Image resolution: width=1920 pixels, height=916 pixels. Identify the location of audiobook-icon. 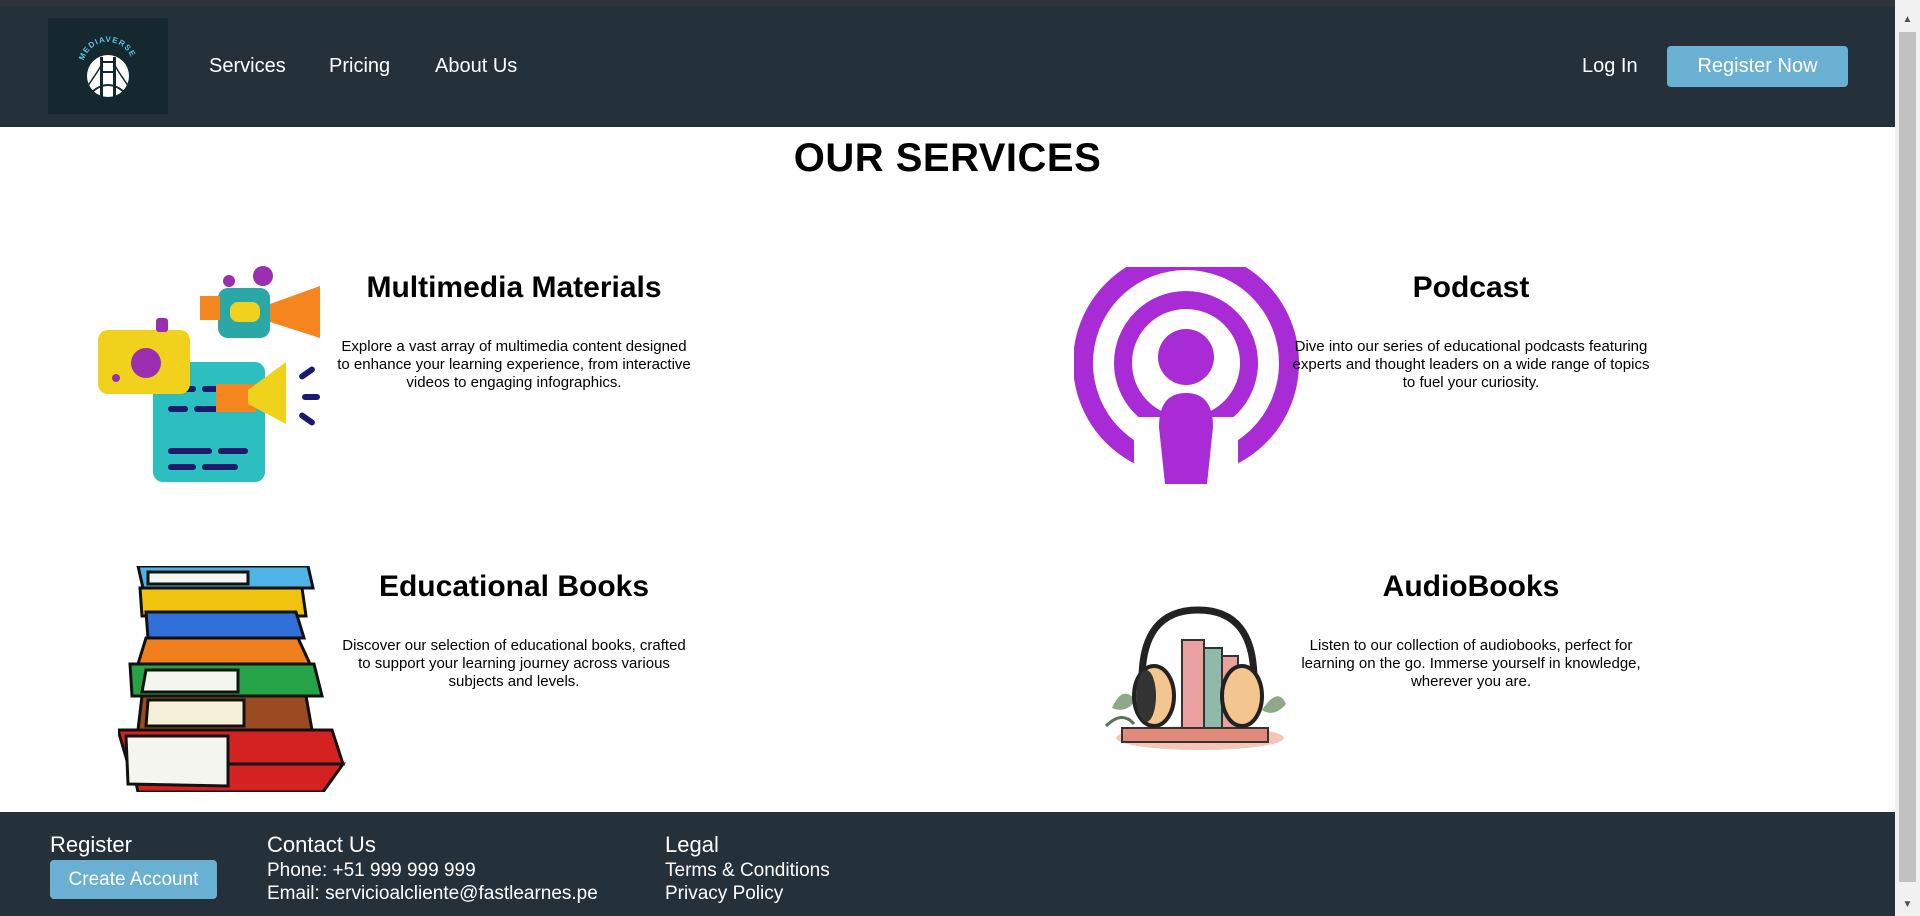
(1195, 678).